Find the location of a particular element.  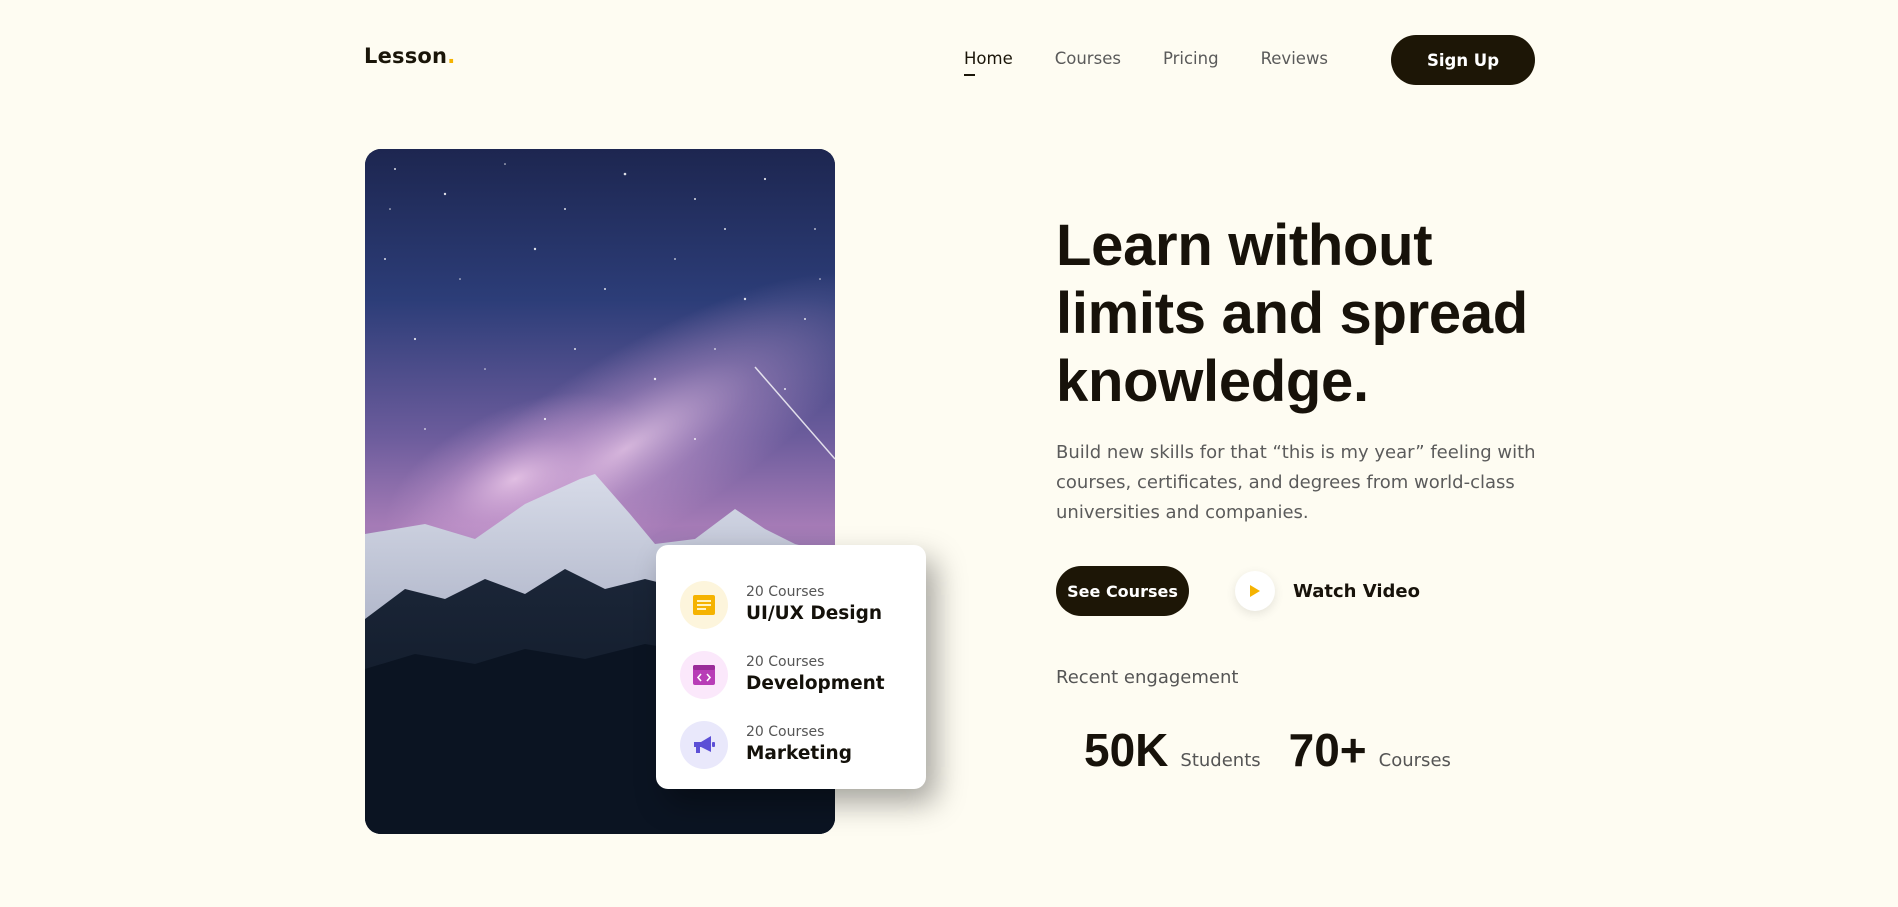

stat-students: 50K Students is located at coordinates (1172, 750).